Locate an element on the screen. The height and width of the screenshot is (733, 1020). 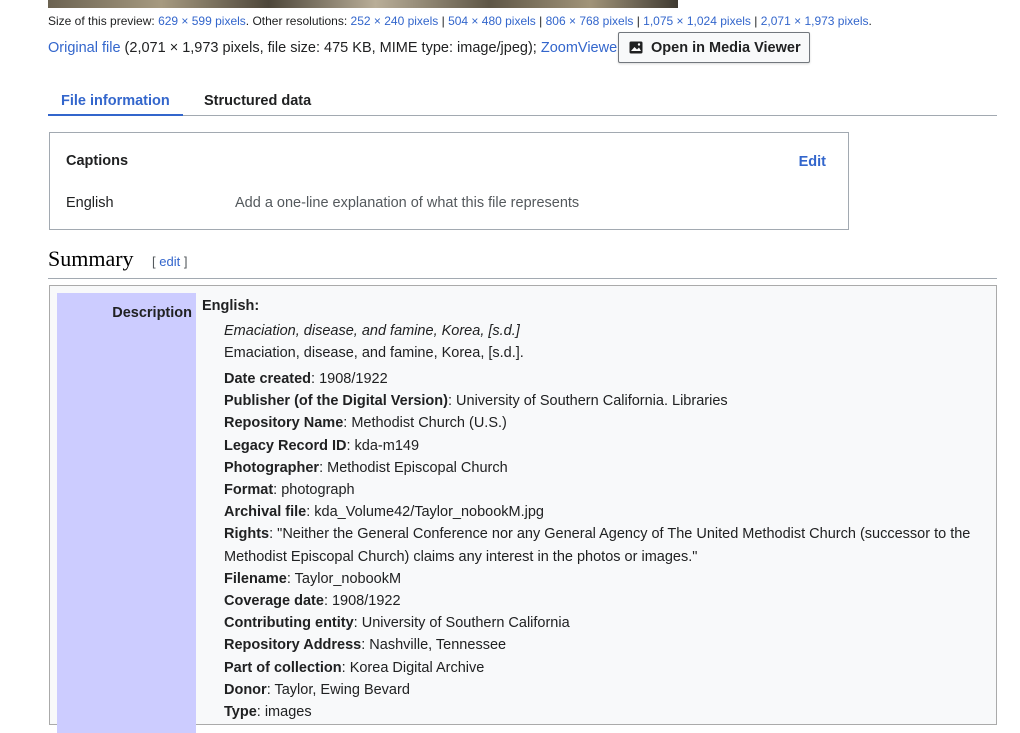
metadata-field-key: Date created is located at coordinates (268, 379).